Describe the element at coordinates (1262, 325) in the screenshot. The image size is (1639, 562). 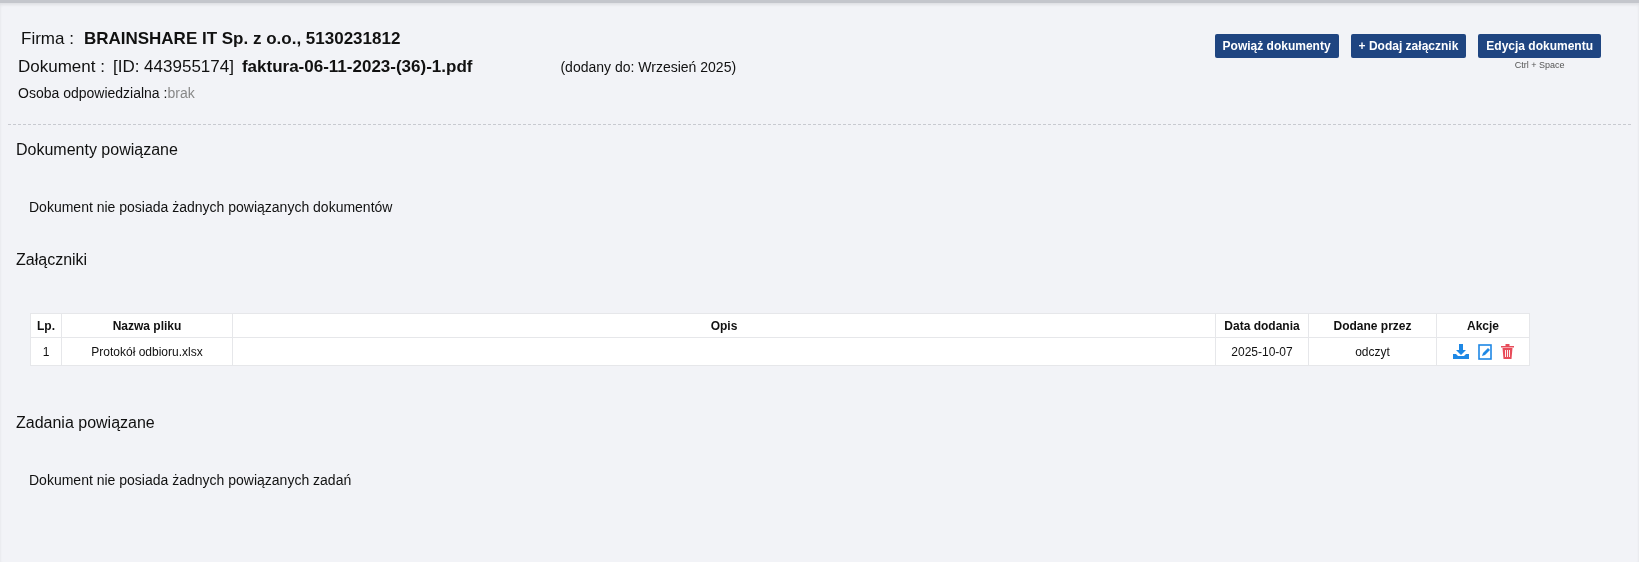
I see `column-header: Data dodania` at that location.